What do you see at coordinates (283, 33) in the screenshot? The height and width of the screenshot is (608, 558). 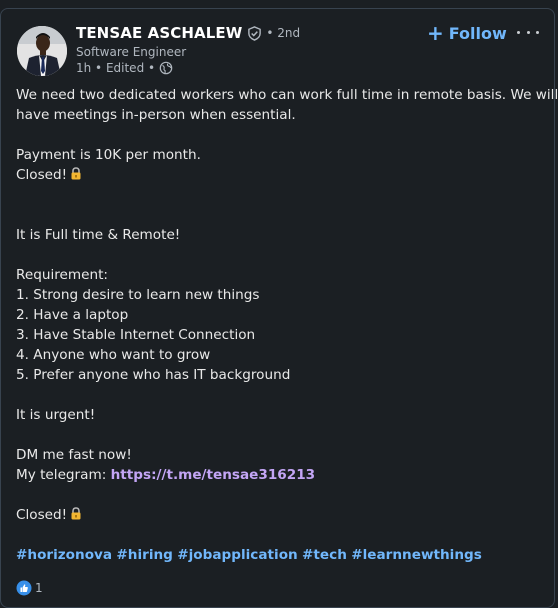 I see `connection-degree: • 2nd` at bounding box center [283, 33].